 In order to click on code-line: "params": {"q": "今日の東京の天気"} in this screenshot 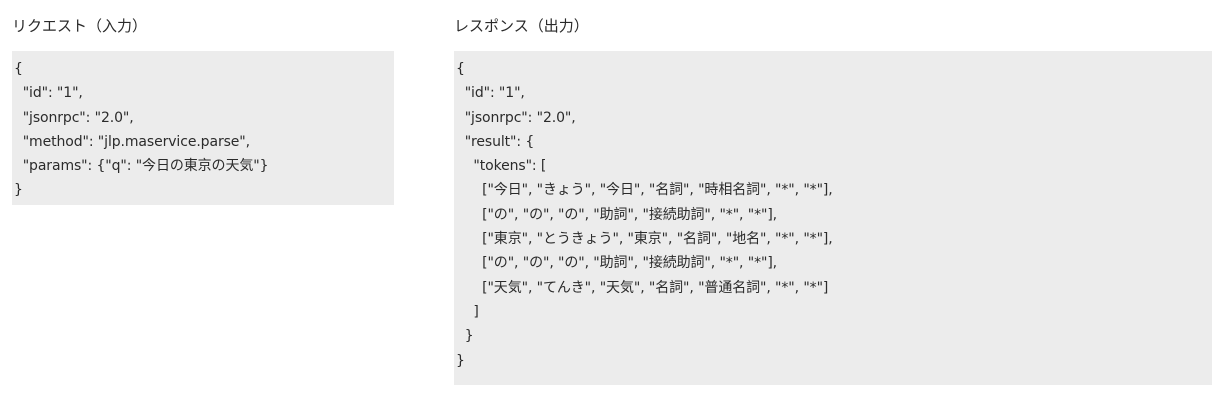, I will do `click(141, 166)`.